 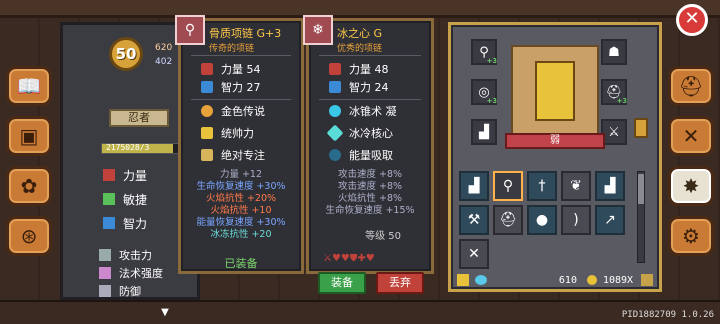 I want to click on cube-icon: ▣, so click(x=29, y=136).